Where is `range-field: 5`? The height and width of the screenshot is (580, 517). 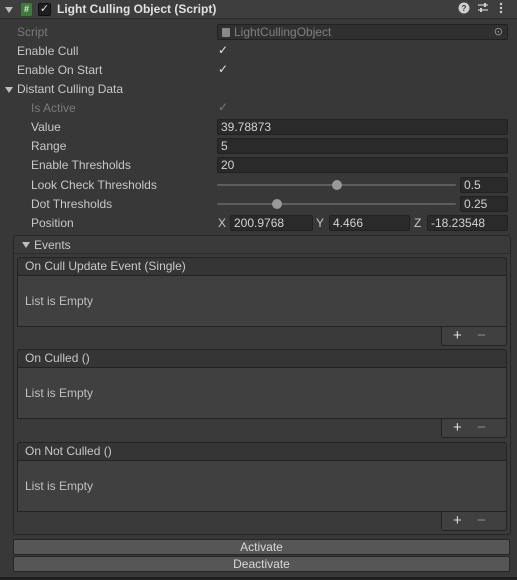
range-field: 5 is located at coordinates (362, 146).